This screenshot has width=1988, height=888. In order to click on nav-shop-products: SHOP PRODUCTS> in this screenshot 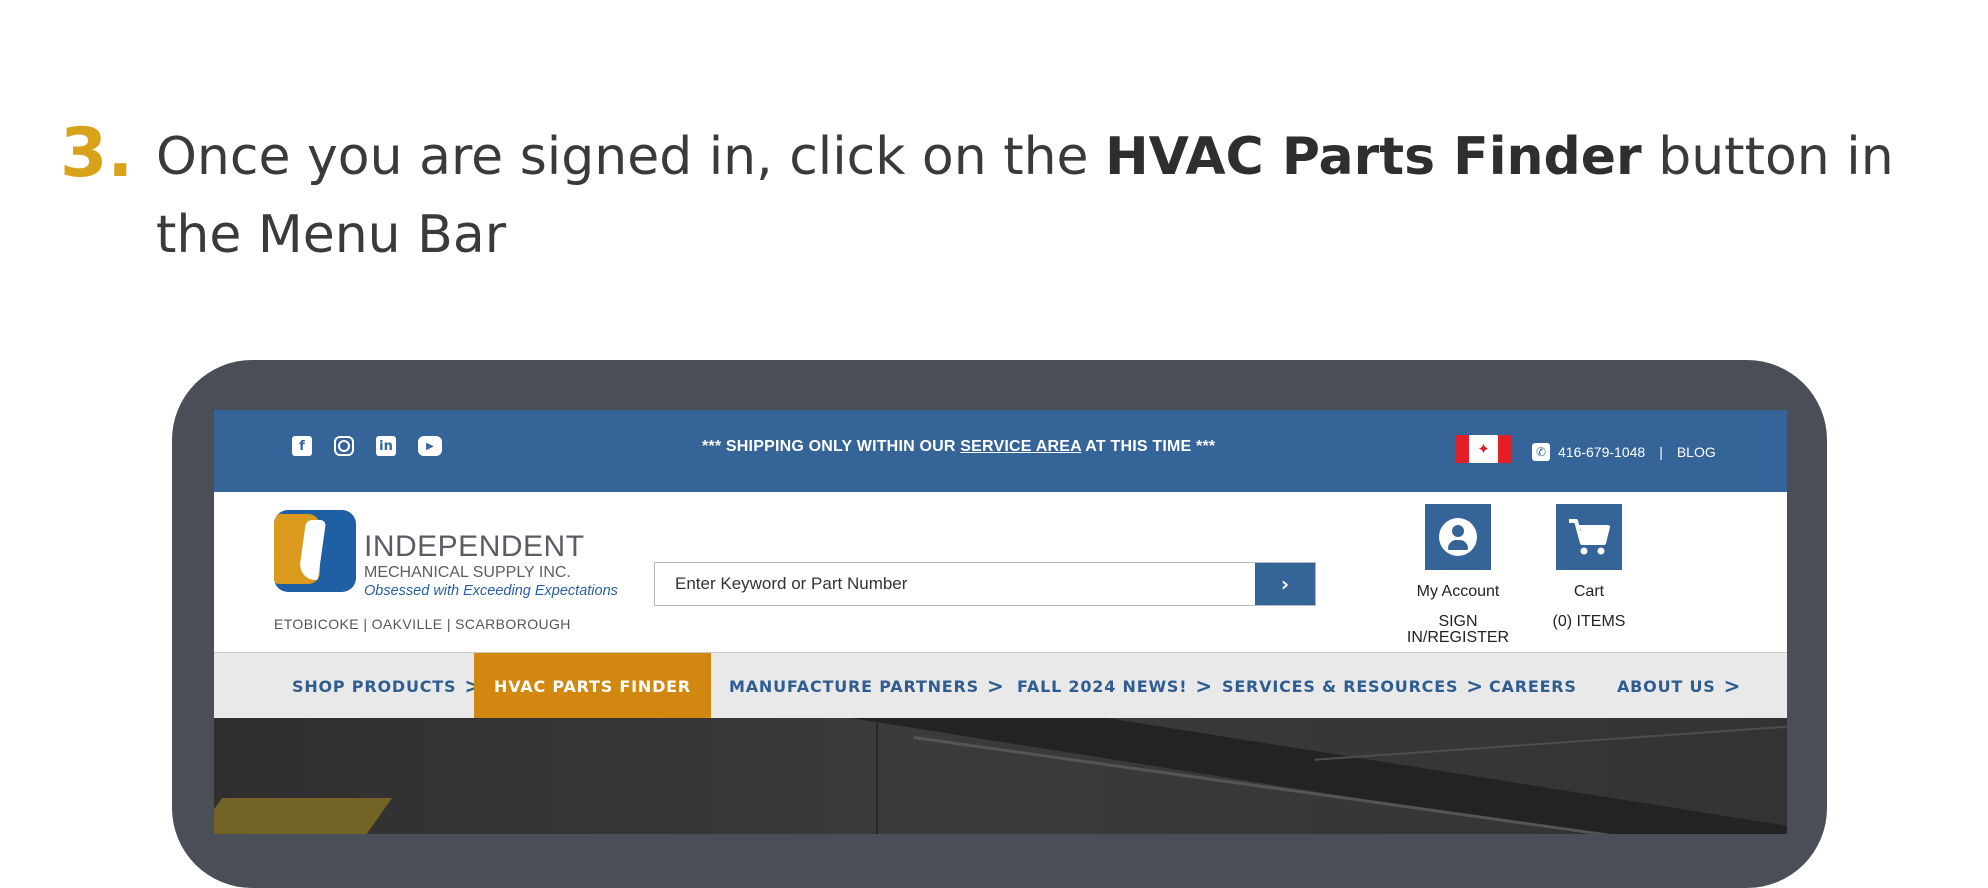, I will do `click(387, 686)`.